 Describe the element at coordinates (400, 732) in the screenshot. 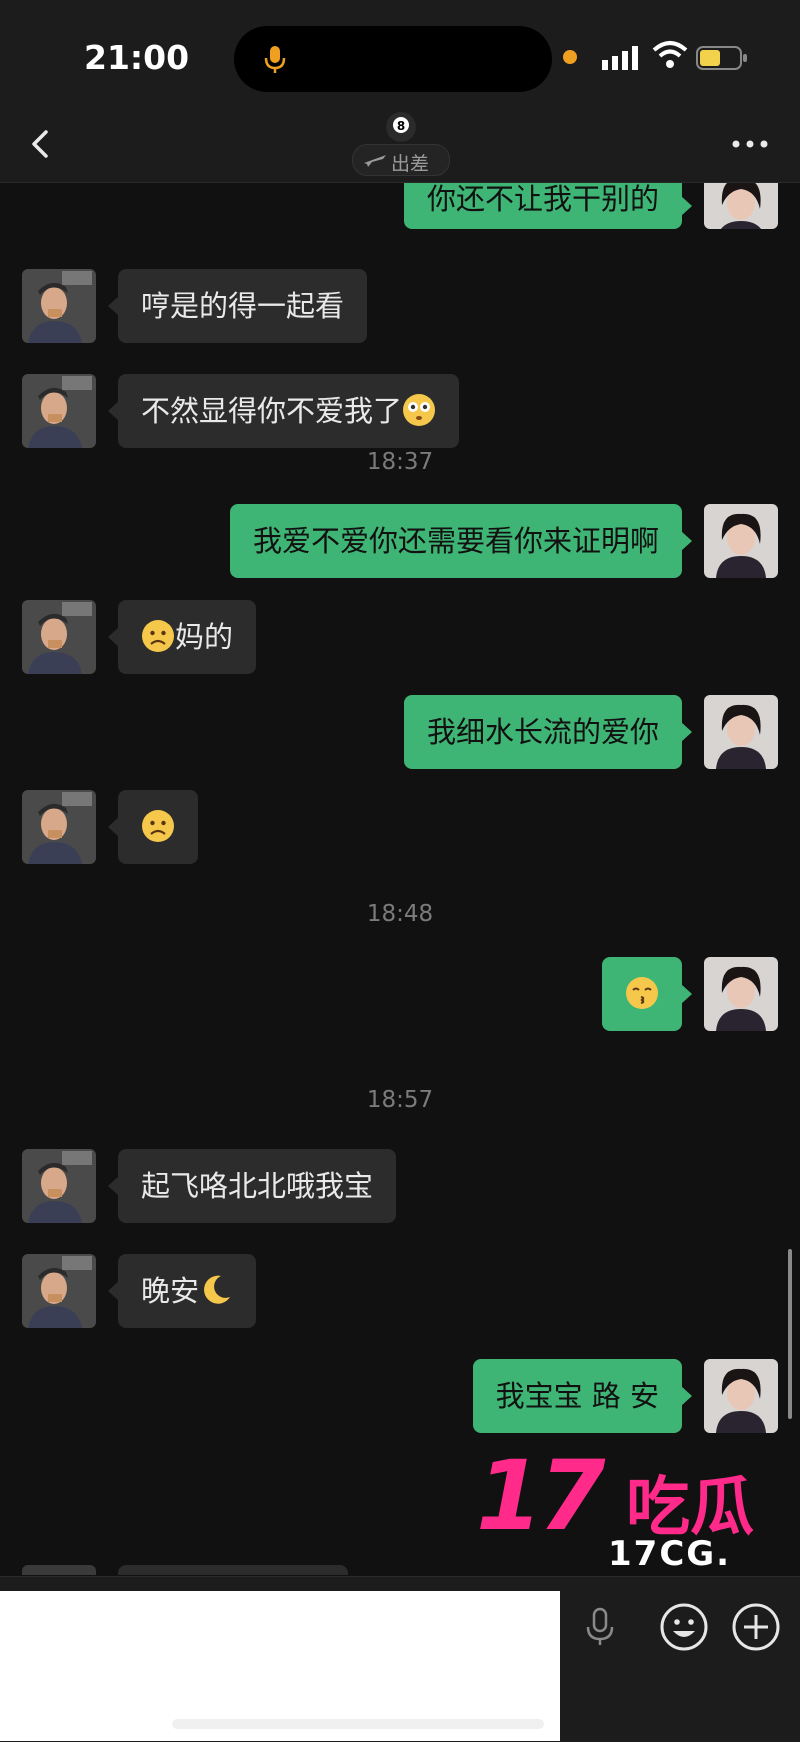

I see `message-row: 我细水长流的爱你` at that location.